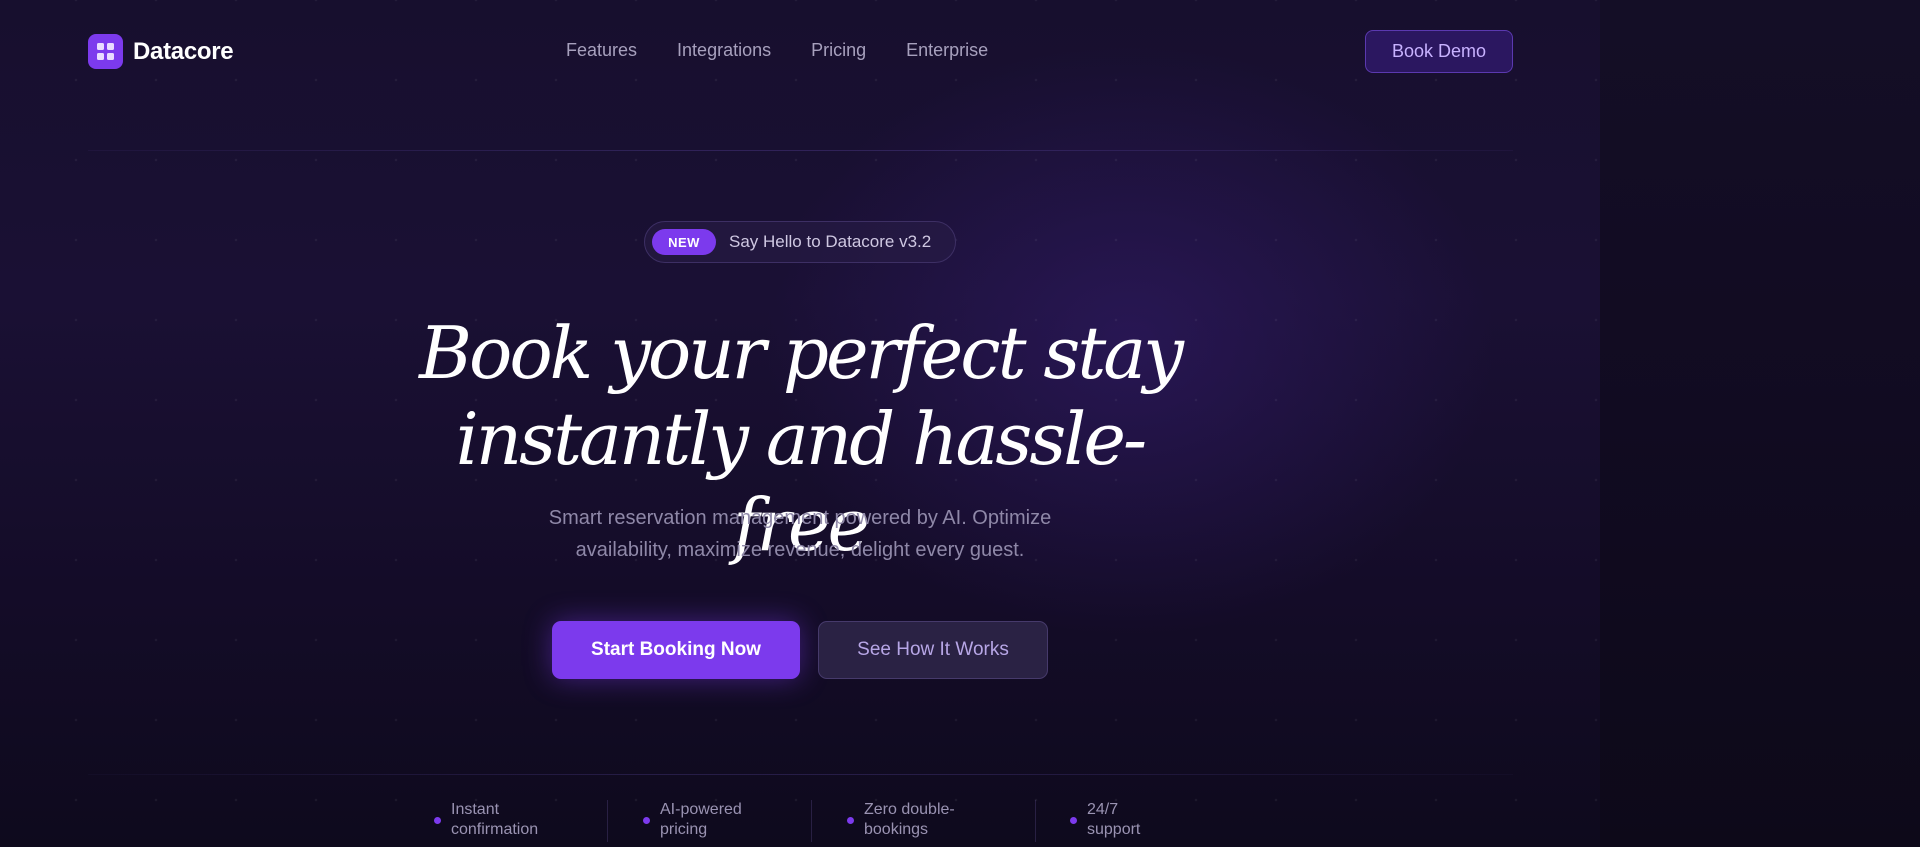 This screenshot has width=1920, height=847. Describe the element at coordinates (684, 242) in the screenshot. I see `new-badge: NEW` at that location.